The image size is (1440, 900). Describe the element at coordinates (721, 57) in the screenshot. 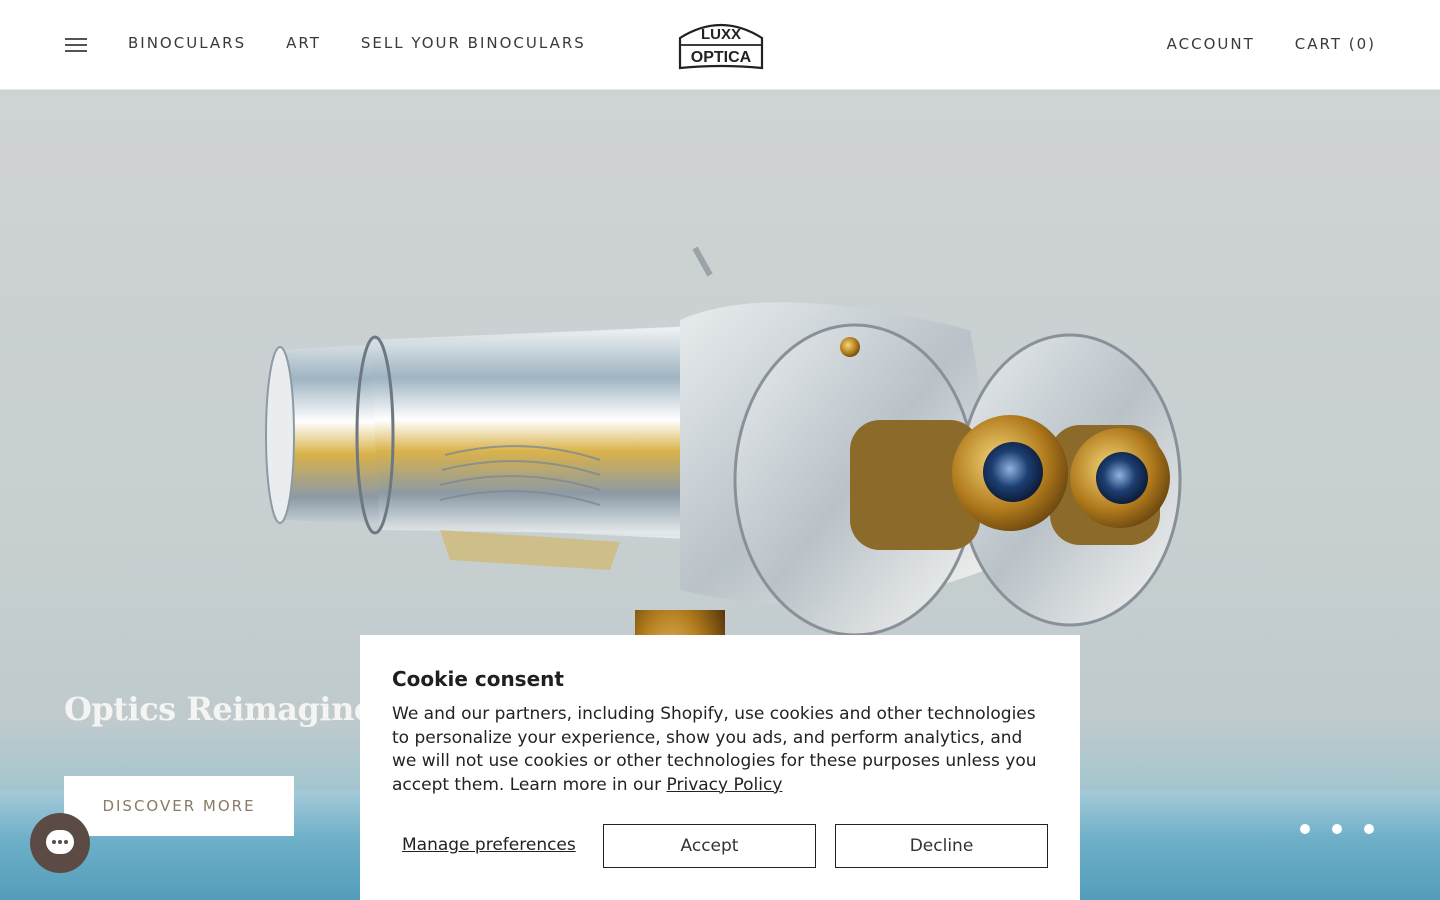

I see `svg-text: OPTICA` at that location.